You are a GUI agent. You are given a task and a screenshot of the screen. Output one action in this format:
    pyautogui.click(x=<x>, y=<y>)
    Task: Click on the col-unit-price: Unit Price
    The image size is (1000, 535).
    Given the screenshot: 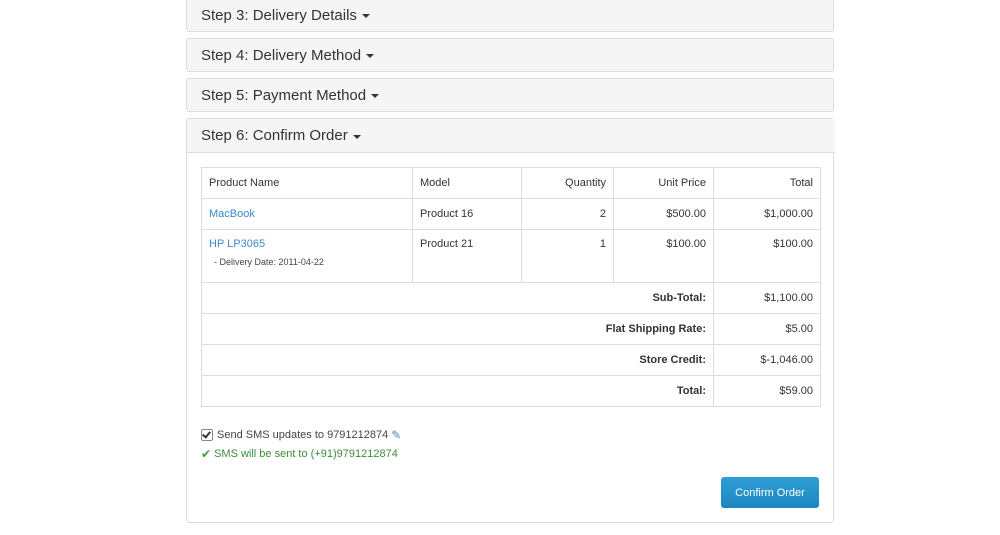 What is the action you would take?
    pyautogui.click(x=663, y=183)
    